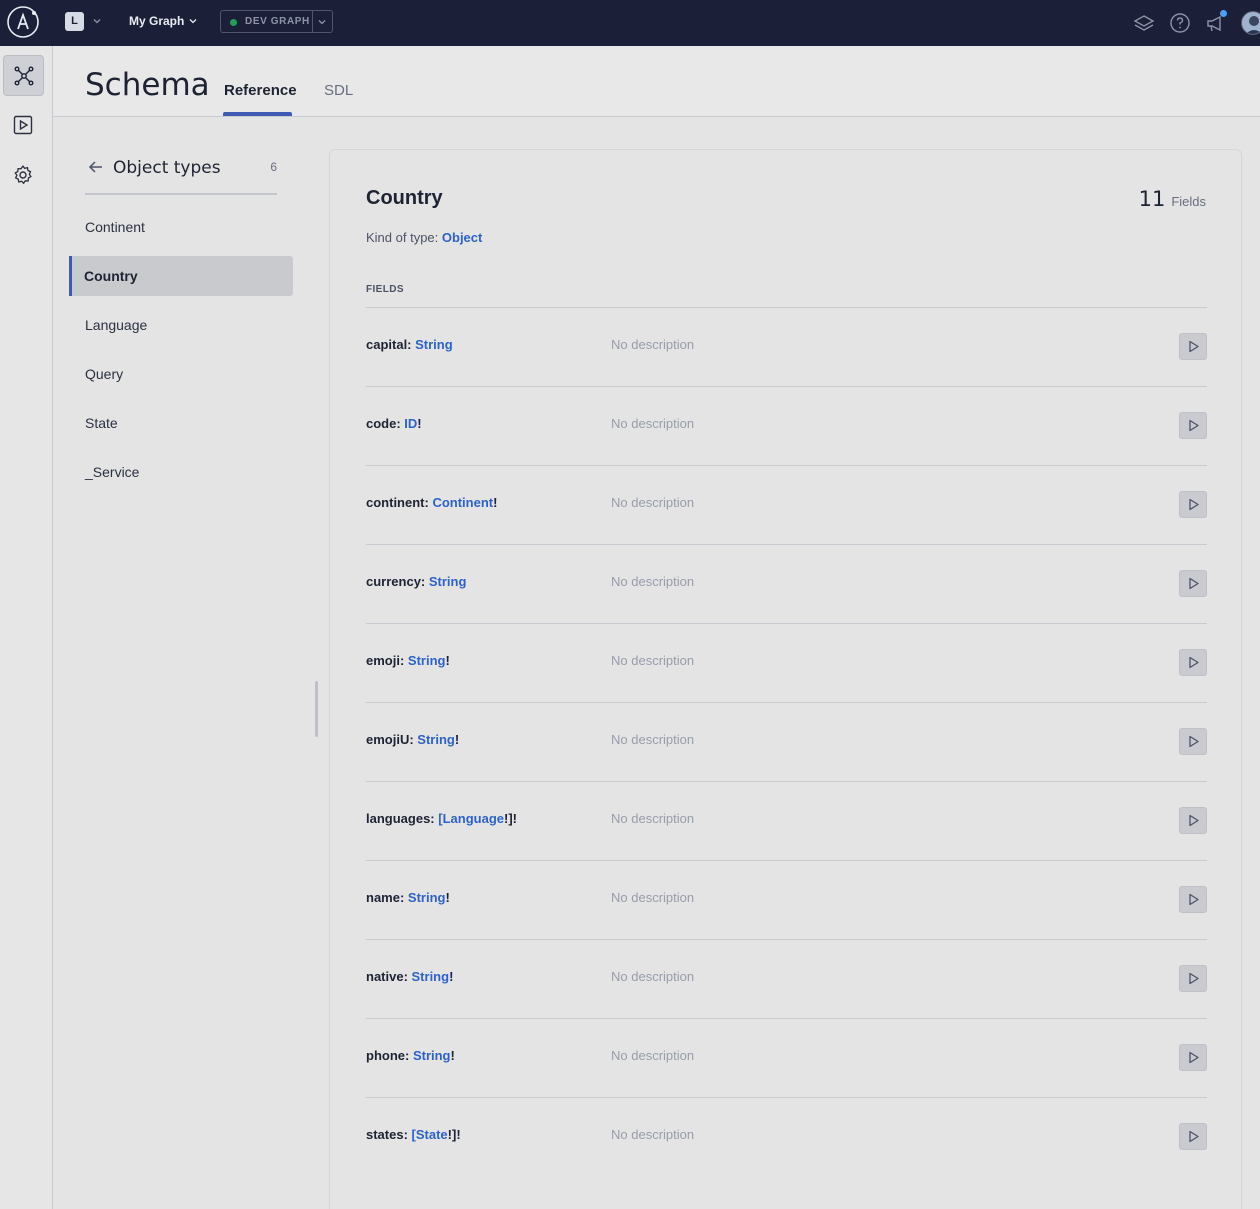  I want to click on type-item-language: Language, so click(181, 325).